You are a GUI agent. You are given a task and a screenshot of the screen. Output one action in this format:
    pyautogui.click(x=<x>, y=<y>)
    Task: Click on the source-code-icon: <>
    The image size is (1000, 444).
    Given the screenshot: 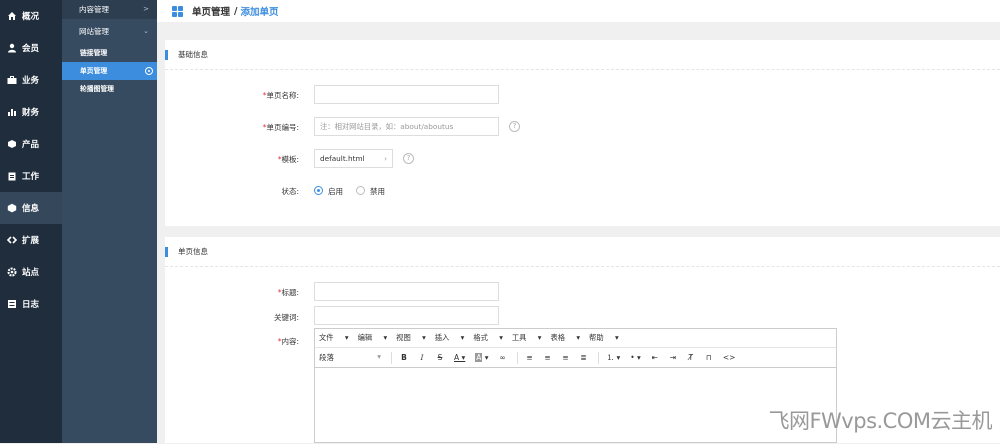 What is the action you would take?
    pyautogui.click(x=729, y=357)
    